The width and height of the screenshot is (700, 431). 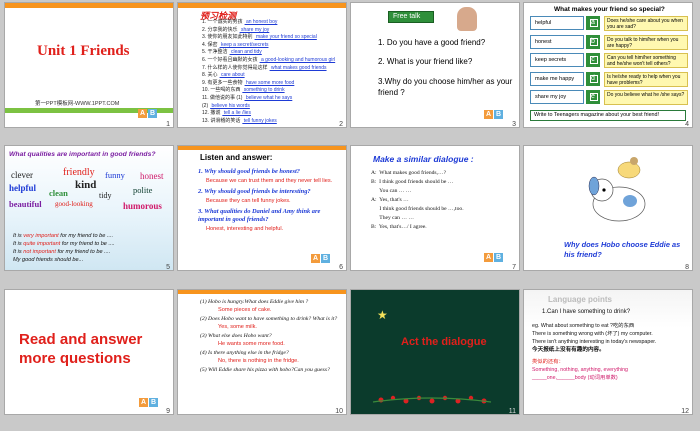 What do you see at coordinates (435, 352) in the screenshot?
I see `slide-thumbnail-11: ★ Act the dialogue 11` at bounding box center [435, 352].